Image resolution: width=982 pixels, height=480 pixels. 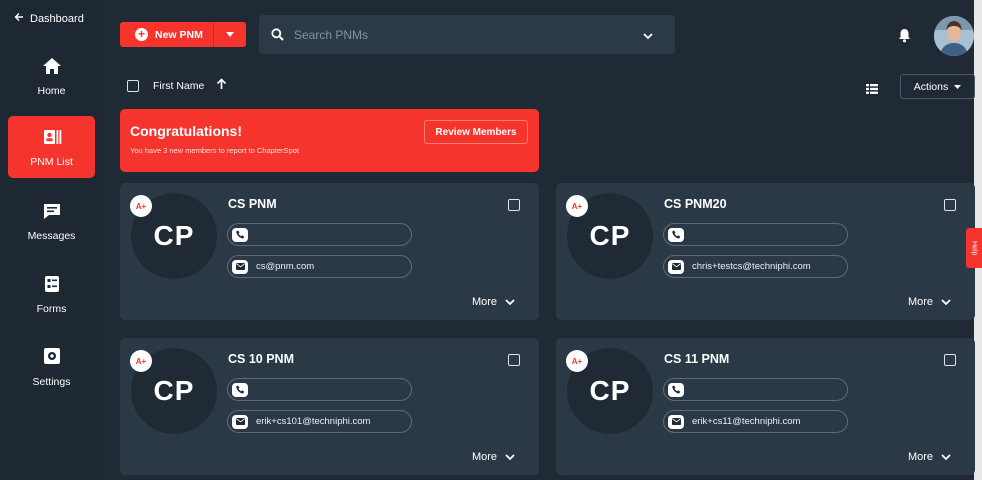 I want to click on sidebar-item-forms: Forms, so click(x=51, y=294).